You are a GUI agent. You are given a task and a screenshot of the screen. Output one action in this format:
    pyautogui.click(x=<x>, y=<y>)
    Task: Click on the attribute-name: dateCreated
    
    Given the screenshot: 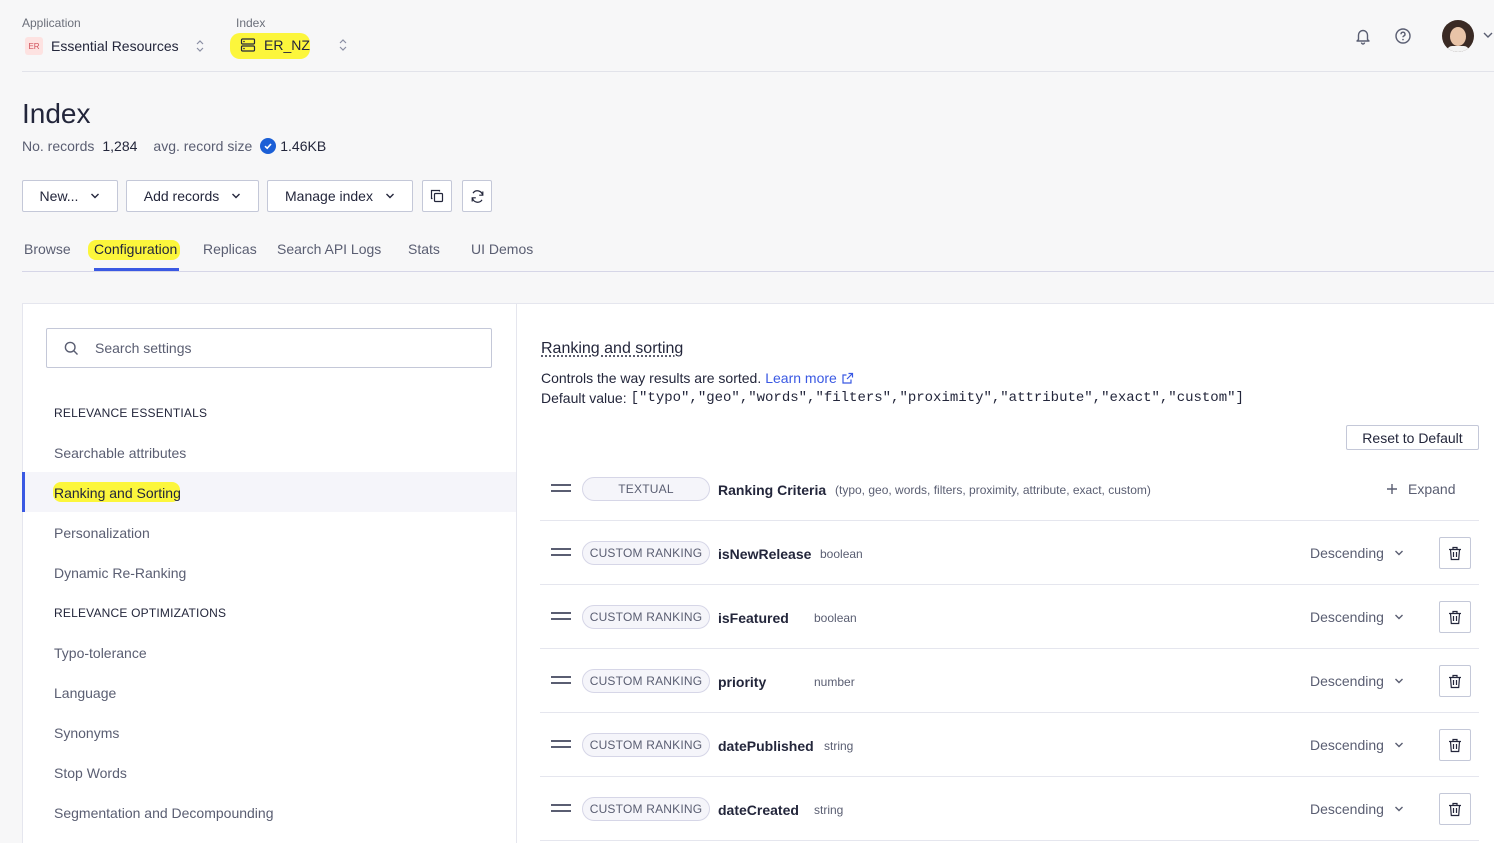 What is the action you would take?
    pyautogui.click(x=758, y=810)
    